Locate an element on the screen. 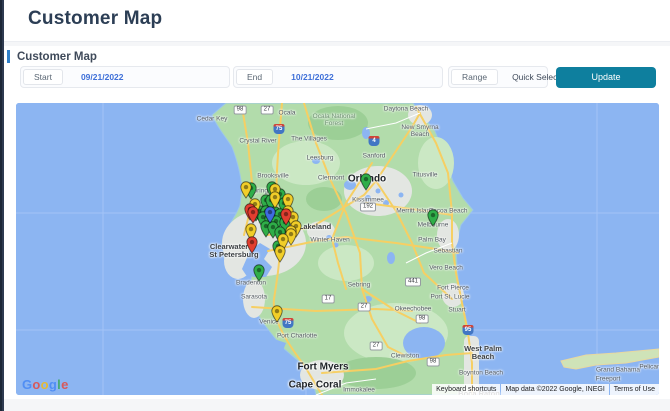 This screenshot has width=670, height=411. section-header: Customer Map is located at coordinates (52, 56).